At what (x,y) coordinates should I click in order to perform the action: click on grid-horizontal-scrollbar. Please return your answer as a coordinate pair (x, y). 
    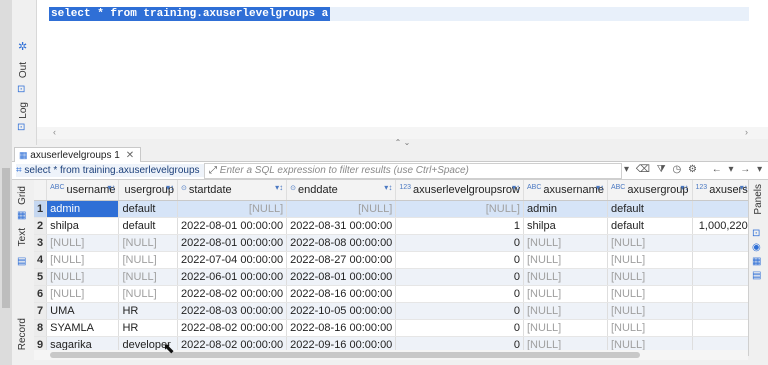
    Looking at the image, I should click on (391, 355).